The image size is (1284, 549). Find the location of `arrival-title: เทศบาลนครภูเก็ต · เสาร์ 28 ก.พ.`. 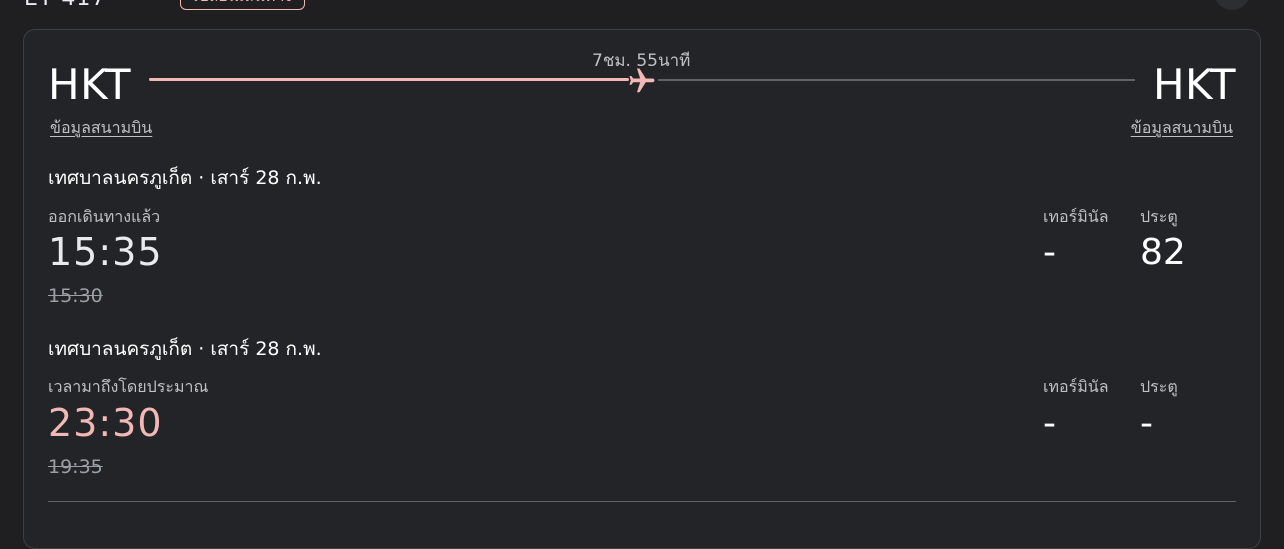

arrival-title: เทศบาลนครภูเก็ต · เสาร์ 28 ก.พ. is located at coordinates (185, 349).